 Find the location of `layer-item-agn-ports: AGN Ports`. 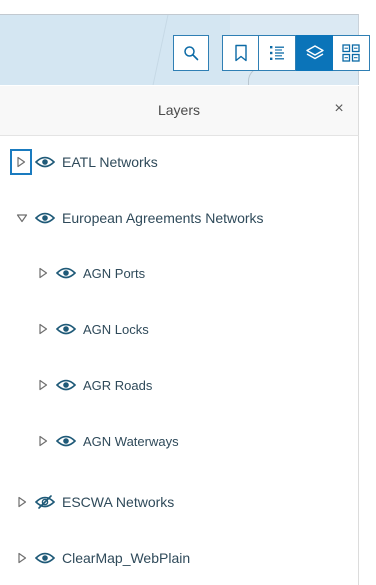

layer-item-agn-ports: AGN Ports is located at coordinates (89, 273).